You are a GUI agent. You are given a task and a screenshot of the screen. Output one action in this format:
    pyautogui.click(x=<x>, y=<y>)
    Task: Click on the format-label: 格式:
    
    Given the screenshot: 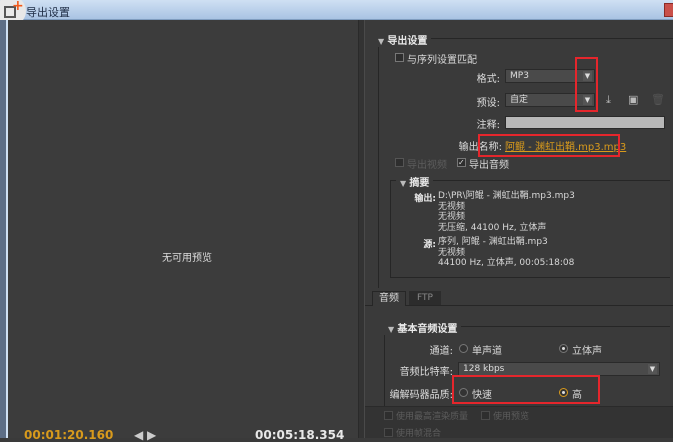 What is the action you would take?
    pyautogui.click(x=488, y=79)
    